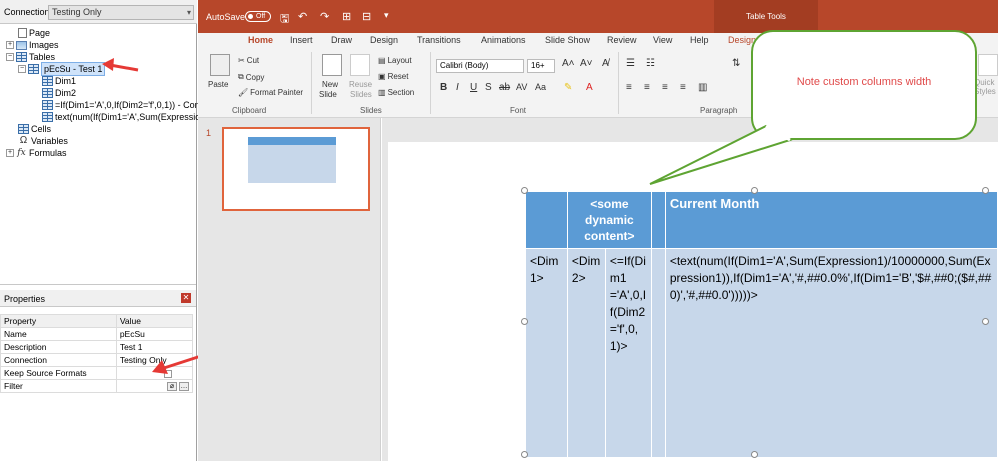  I want to click on tab-home: Home, so click(261, 42).